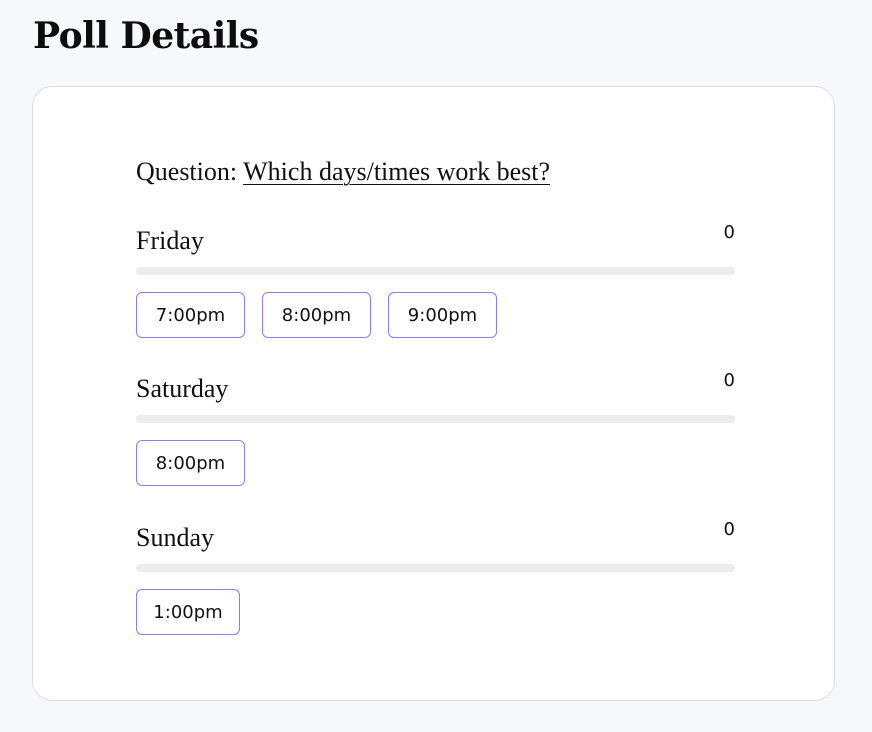 This screenshot has width=872, height=732. I want to click on option-day-label: Sunday, so click(175, 537).